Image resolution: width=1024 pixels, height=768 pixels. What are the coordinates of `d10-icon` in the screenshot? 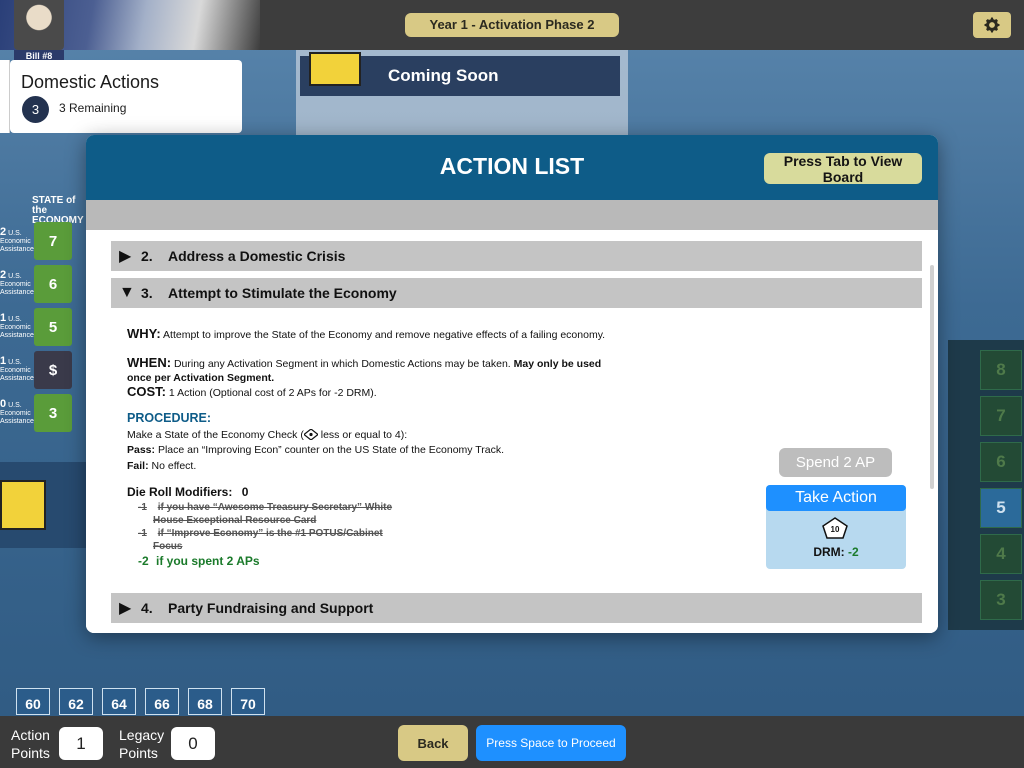 It's located at (310, 434).